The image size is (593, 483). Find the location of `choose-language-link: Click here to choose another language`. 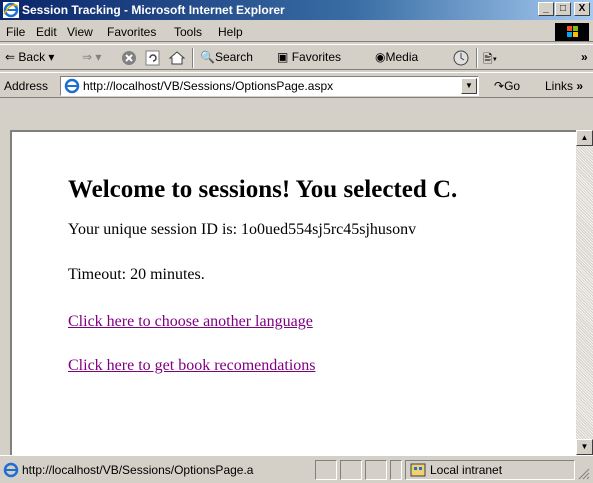

choose-language-link: Click here to choose another language is located at coordinates (190, 322).